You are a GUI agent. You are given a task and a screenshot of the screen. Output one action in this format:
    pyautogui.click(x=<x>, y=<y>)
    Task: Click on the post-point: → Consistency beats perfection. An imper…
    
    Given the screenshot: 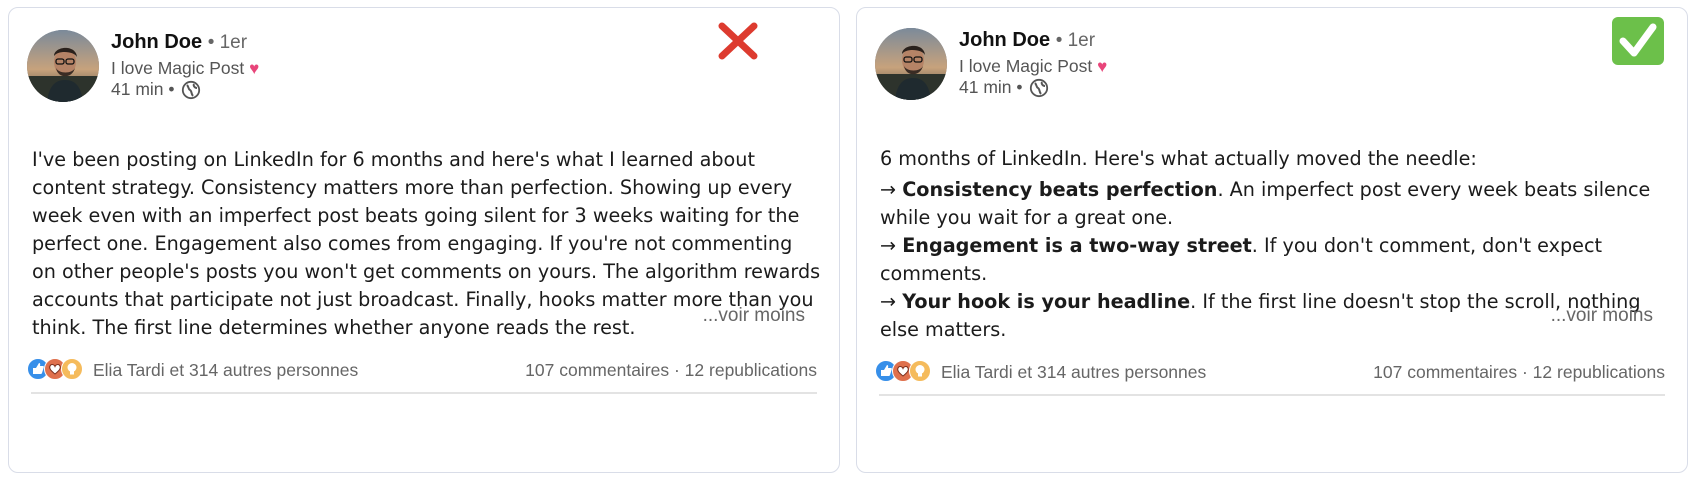 What is the action you would take?
    pyautogui.click(x=1265, y=203)
    